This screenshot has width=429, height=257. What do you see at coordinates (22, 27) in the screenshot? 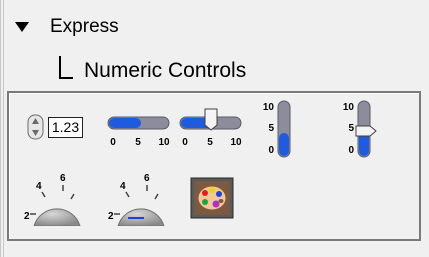
I see `expand-caret-icon` at bounding box center [22, 27].